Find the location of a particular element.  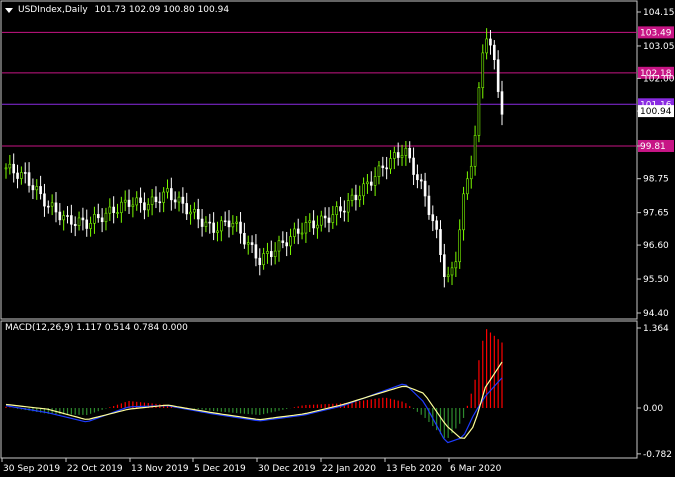

signal-line is located at coordinates (254, 400).